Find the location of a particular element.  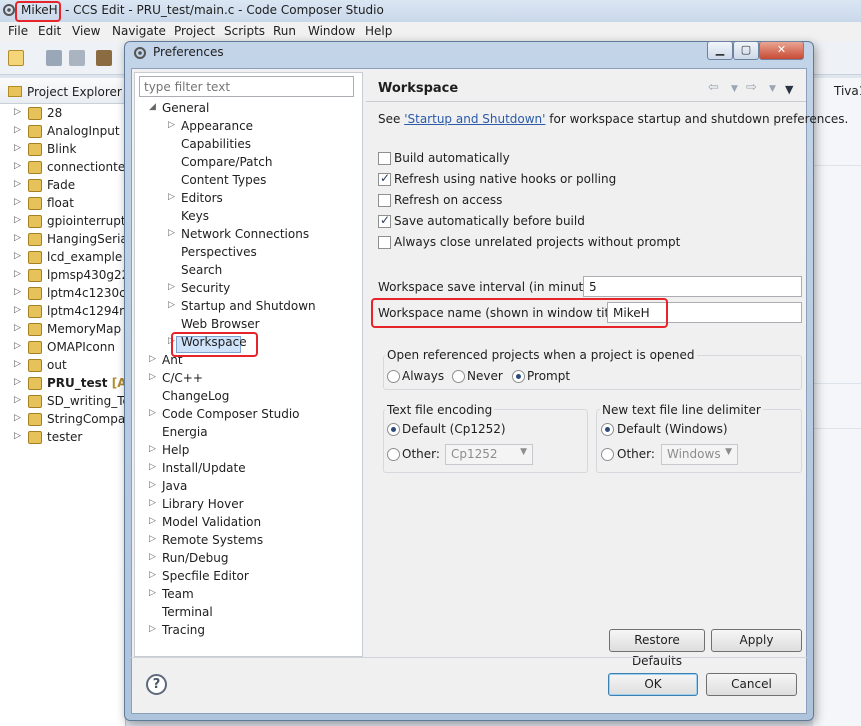

ok-button: OK is located at coordinates (653, 684).